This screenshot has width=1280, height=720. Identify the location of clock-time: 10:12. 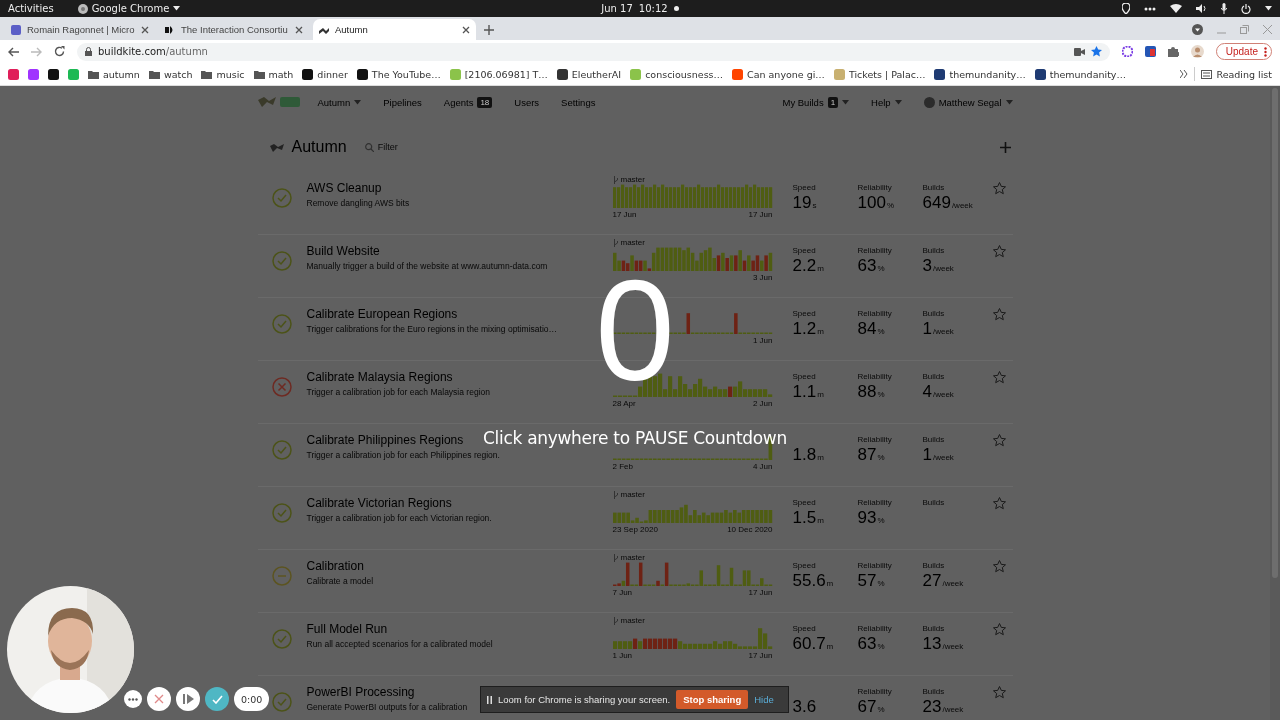
(653, 8).